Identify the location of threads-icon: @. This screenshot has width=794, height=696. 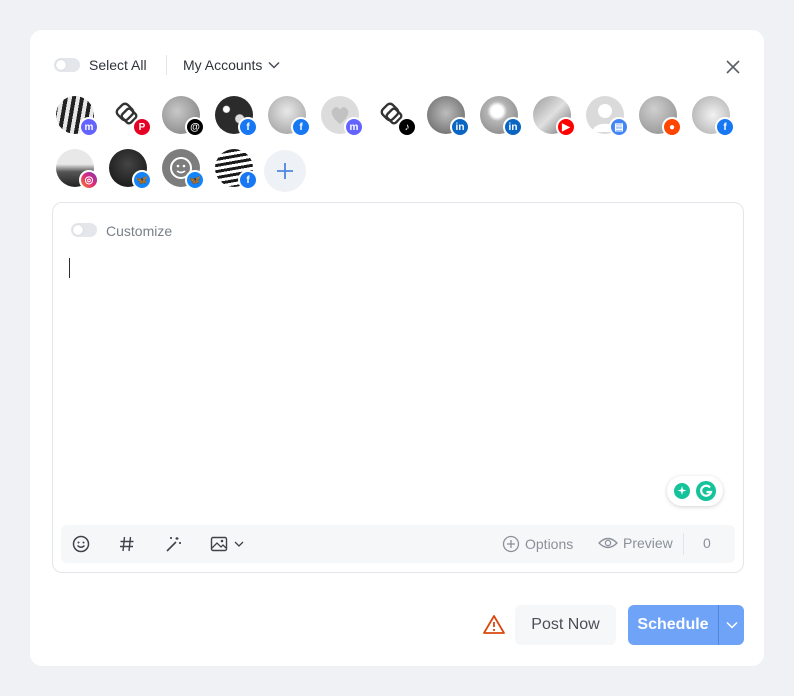
(195, 127).